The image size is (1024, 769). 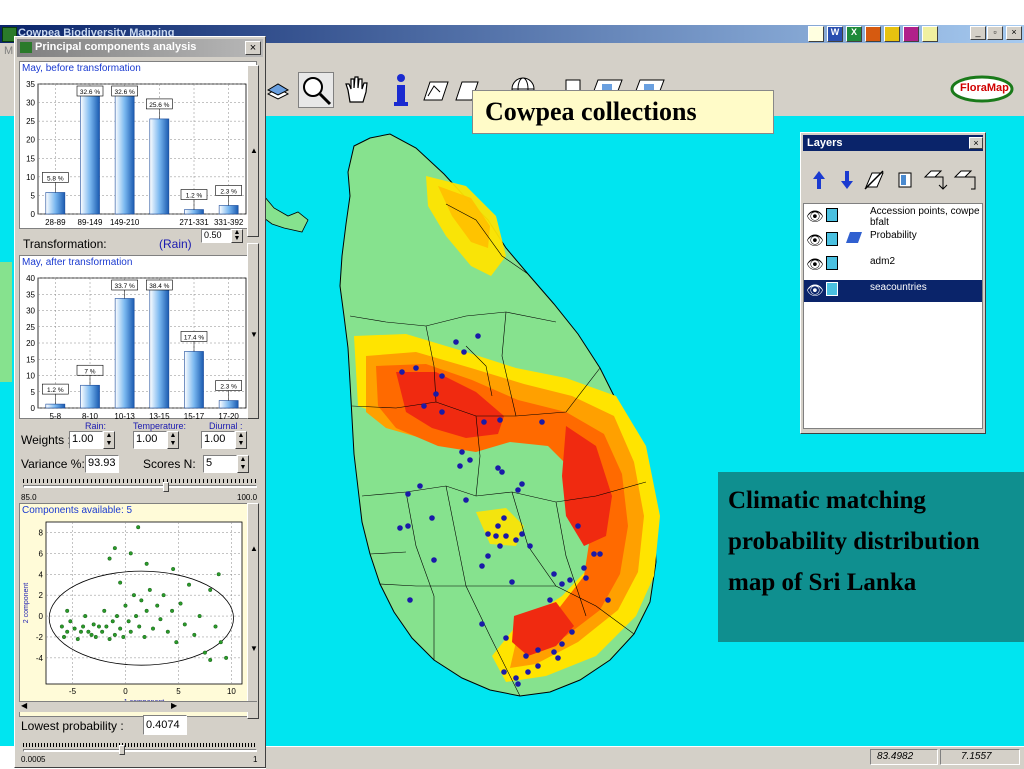 What do you see at coordinates (194, 196) in the screenshot?
I see `data-label: 1.2 %` at bounding box center [194, 196].